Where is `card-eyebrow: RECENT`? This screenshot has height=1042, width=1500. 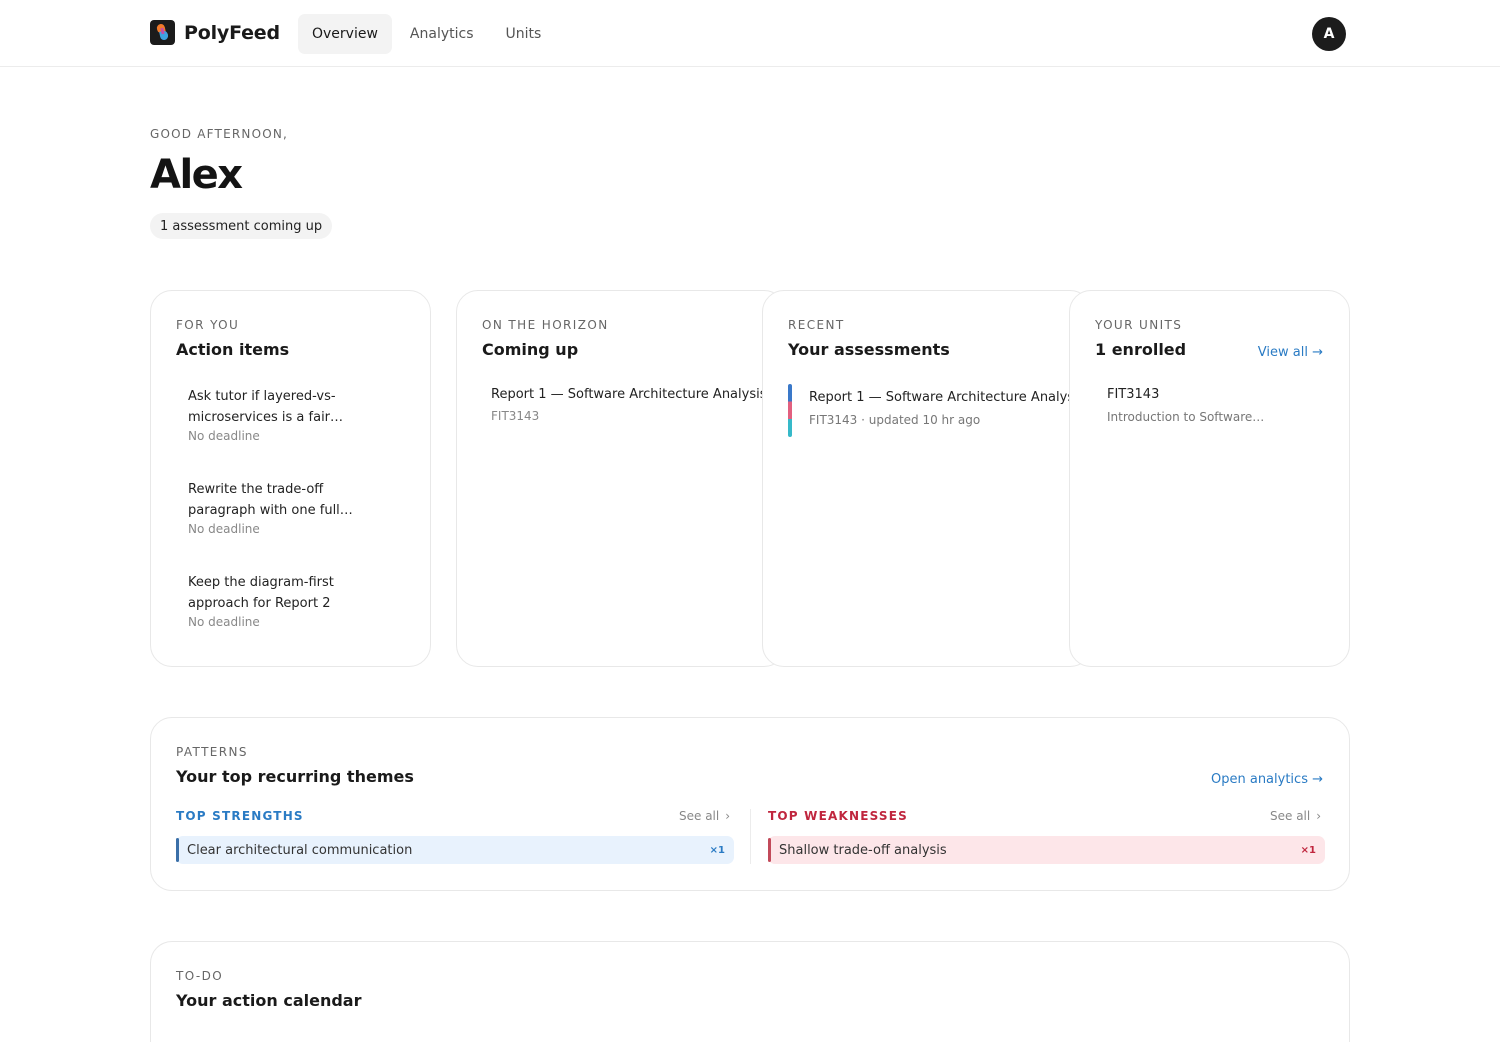
card-eyebrow: RECENT is located at coordinates (816, 325).